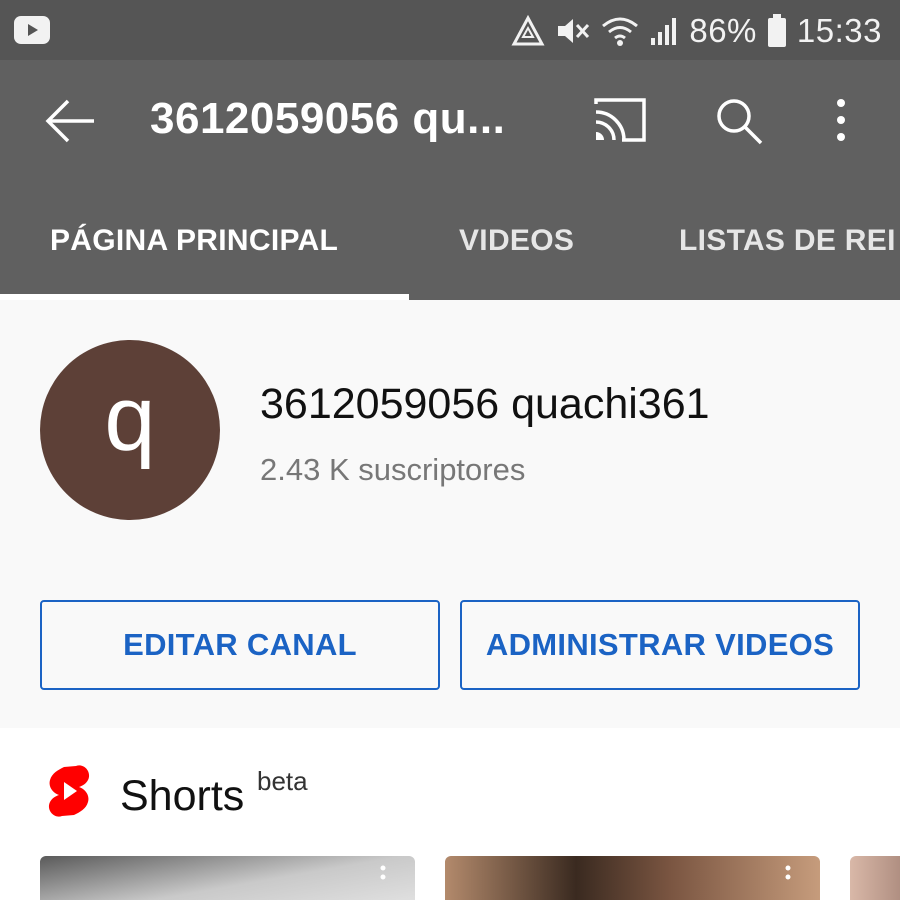 The width and height of the screenshot is (900, 900). Describe the element at coordinates (72, 121) in the screenshot. I see `back-arrow-icon` at that location.